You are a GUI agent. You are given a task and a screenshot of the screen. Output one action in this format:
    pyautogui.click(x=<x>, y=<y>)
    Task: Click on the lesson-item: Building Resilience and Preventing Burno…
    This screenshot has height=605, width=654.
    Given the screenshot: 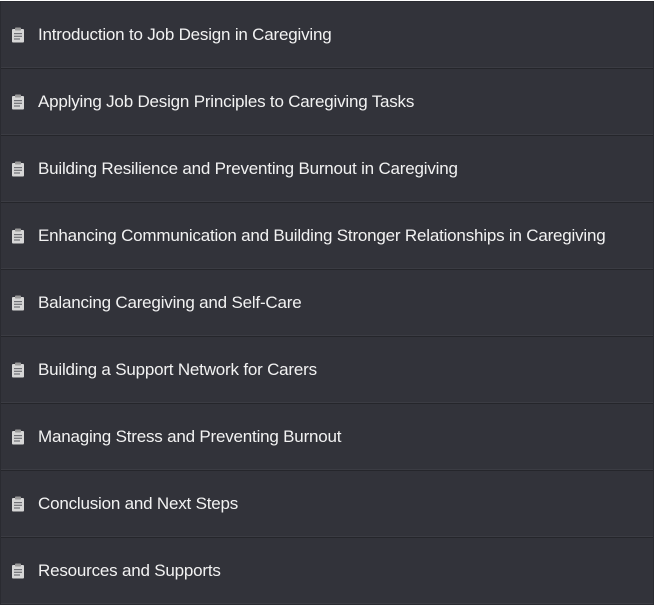 What is the action you would take?
    pyautogui.click(x=327, y=169)
    